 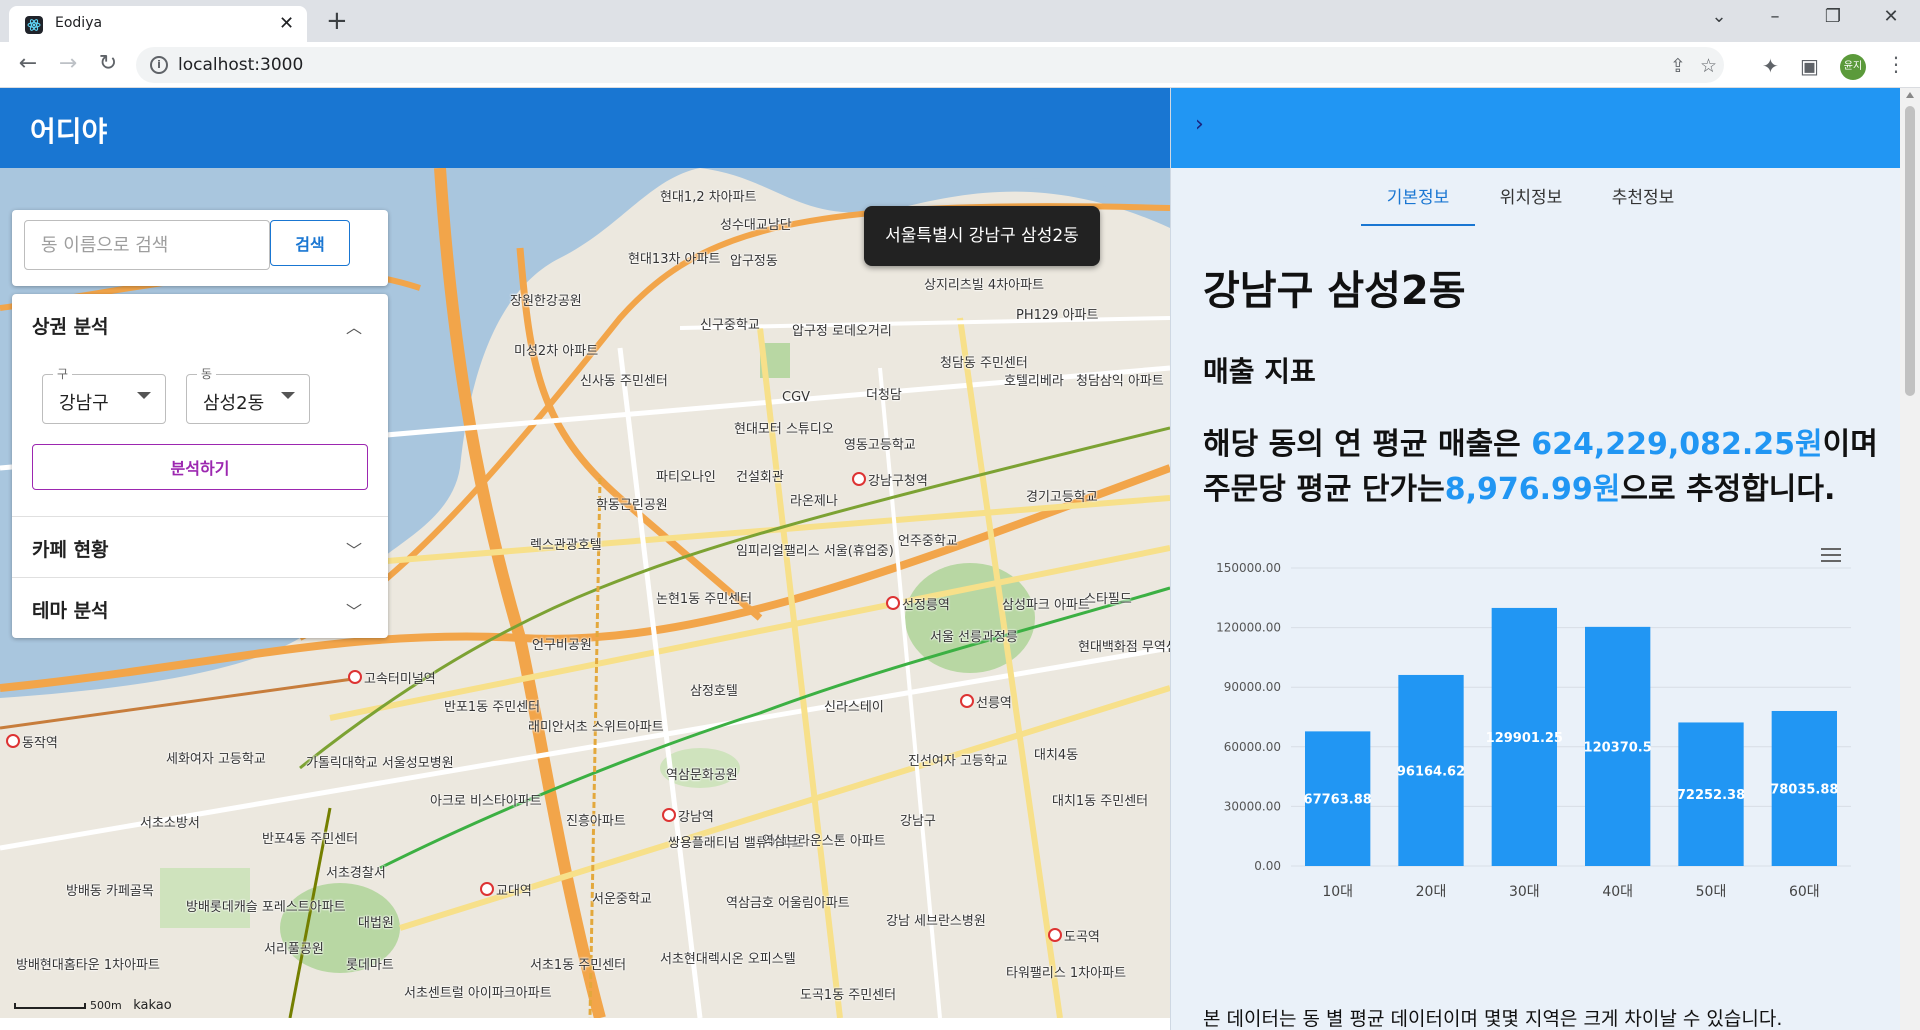 I want to click on info-icon: i, so click(x=159, y=65).